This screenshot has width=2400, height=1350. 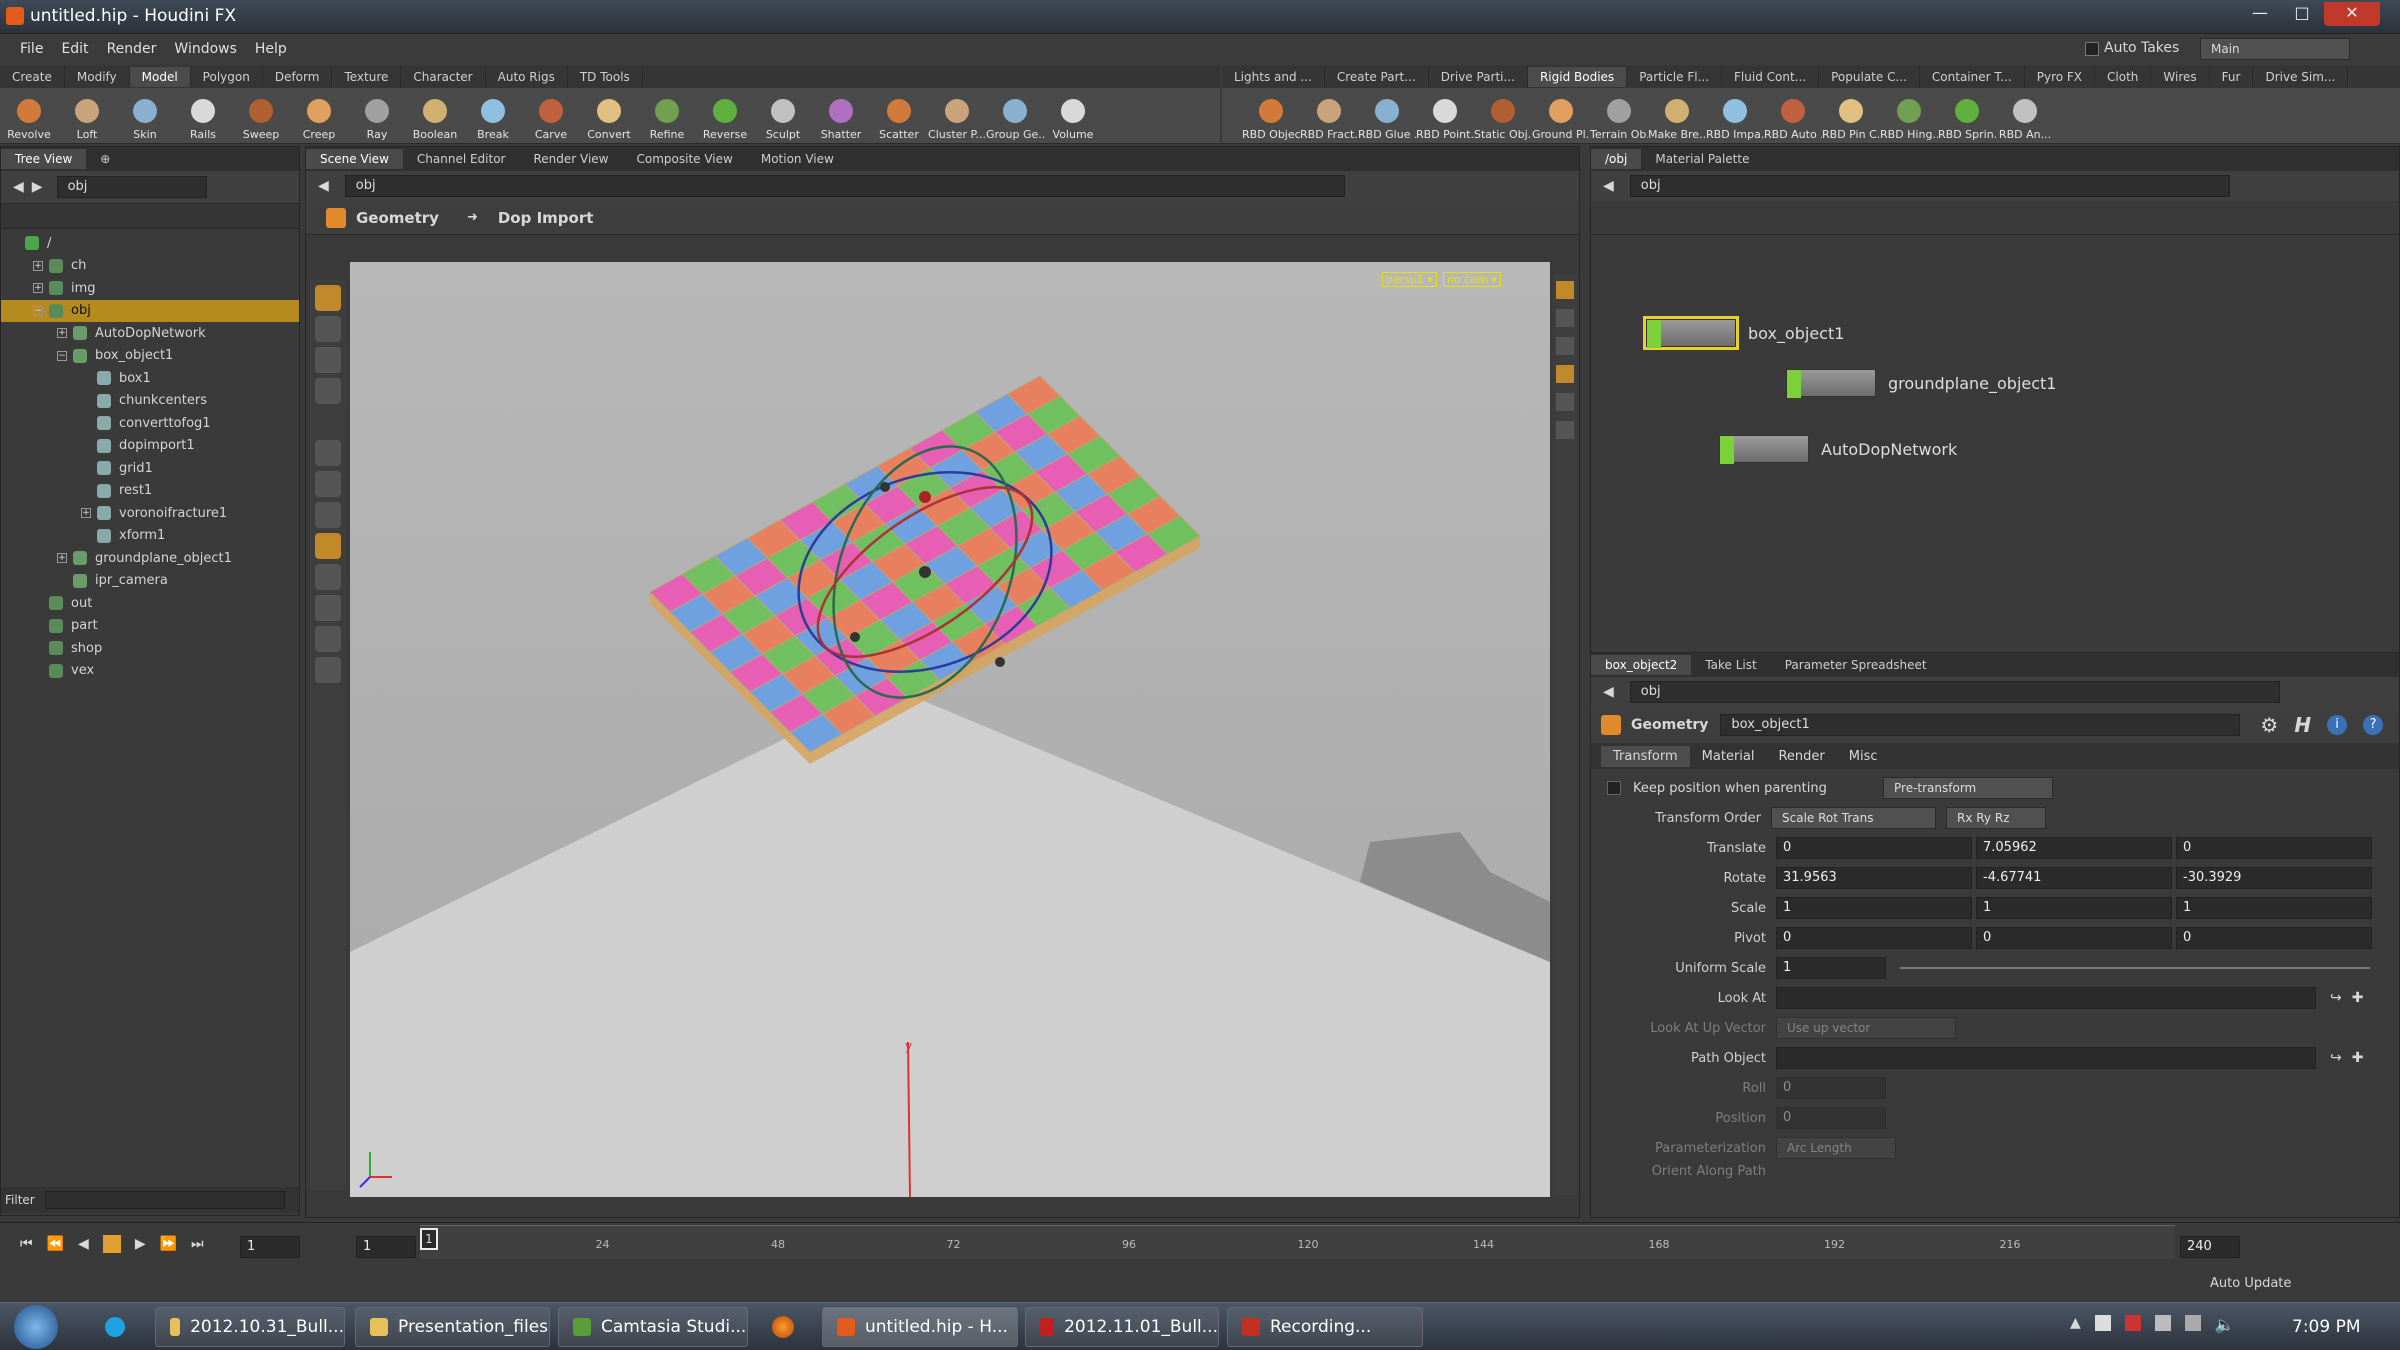 What do you see at coordinates (261, 116) in the screenshot?
I see `shelf-tool-sweep: Sweep` at bounding box center [261, 116].